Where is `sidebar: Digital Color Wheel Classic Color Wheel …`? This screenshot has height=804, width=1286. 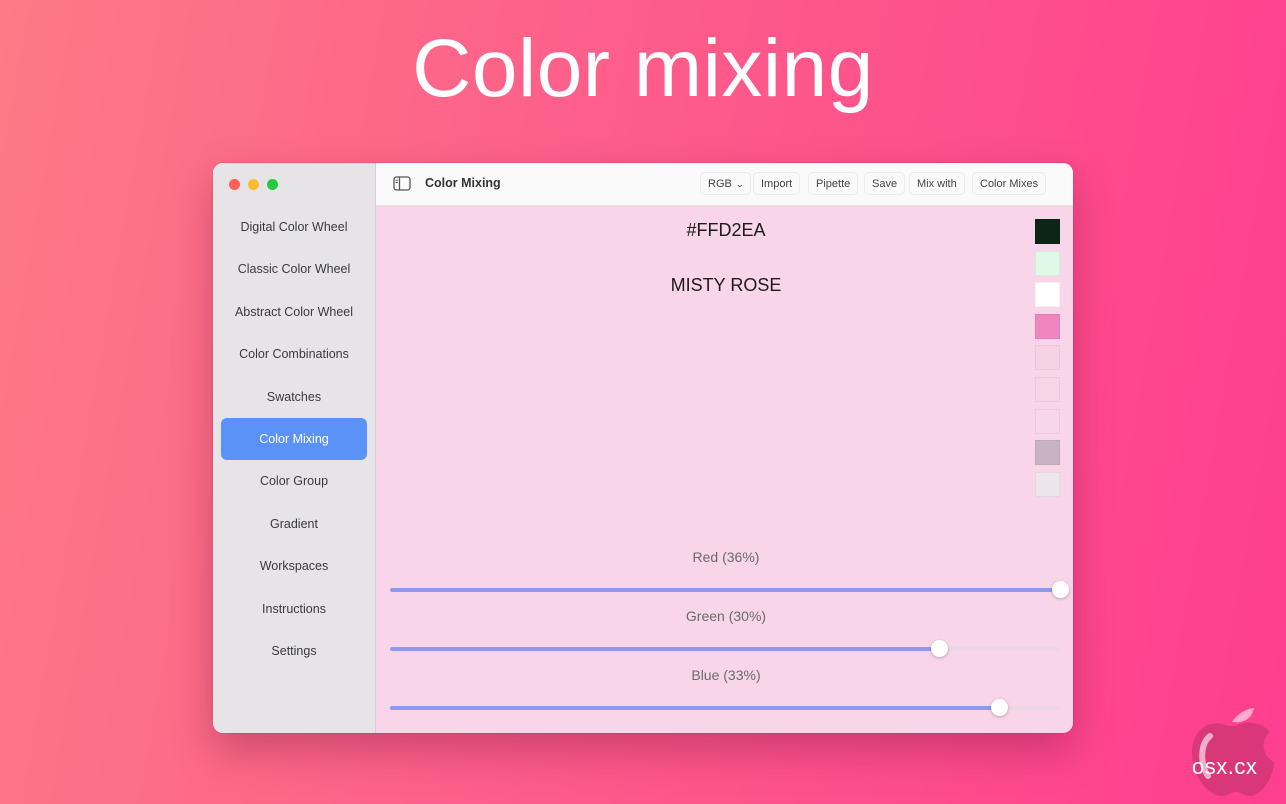
sidebar: Digital Color Wheel Classic Color Wheel … is located at coordinates (294, 448).